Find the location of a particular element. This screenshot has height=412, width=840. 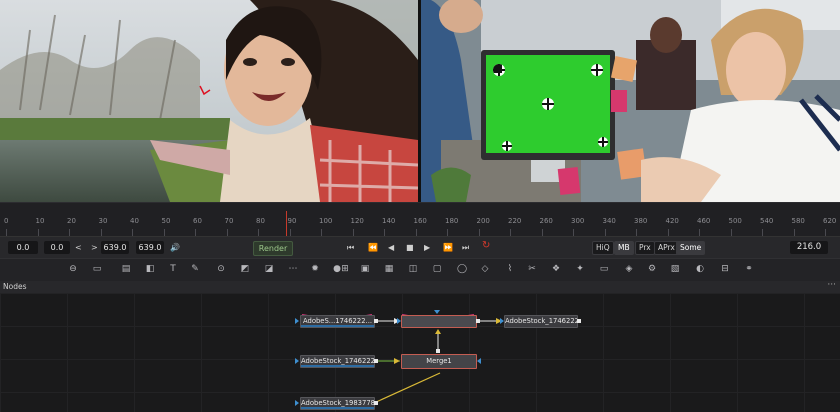

ruler-tick-label: 80 is located at coordinates (260, 221).